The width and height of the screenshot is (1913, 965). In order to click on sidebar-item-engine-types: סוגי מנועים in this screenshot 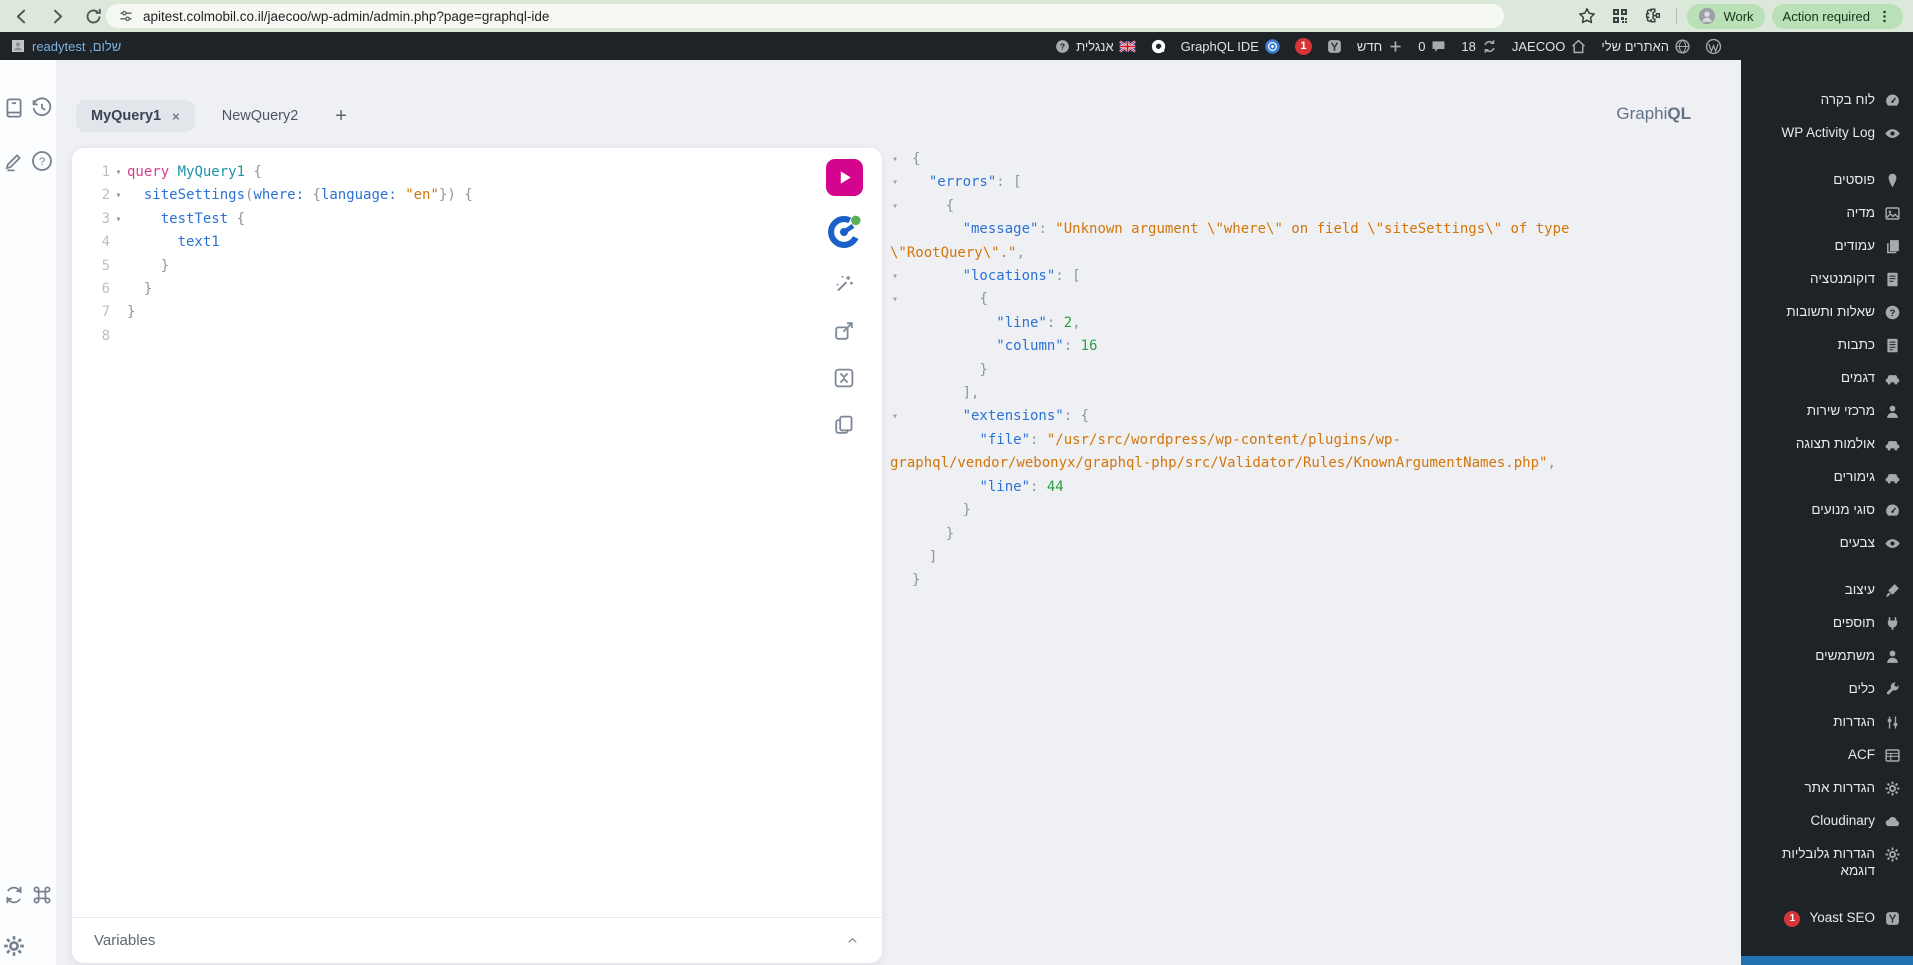, I will do `click(1827, 510)`.